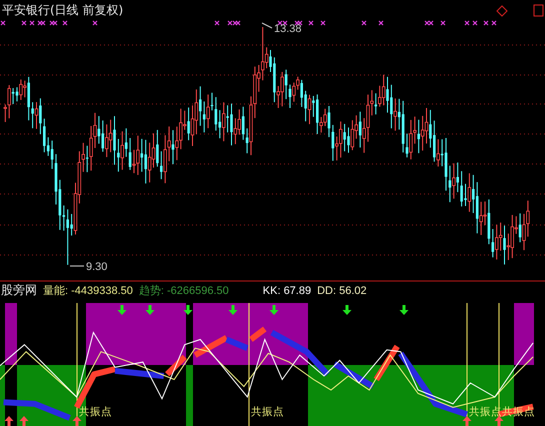 The image size is (545, 426). Describe the element at coordinates (19, 290) in the screenshot. I see `indicator-name: 股旁网` at that location.